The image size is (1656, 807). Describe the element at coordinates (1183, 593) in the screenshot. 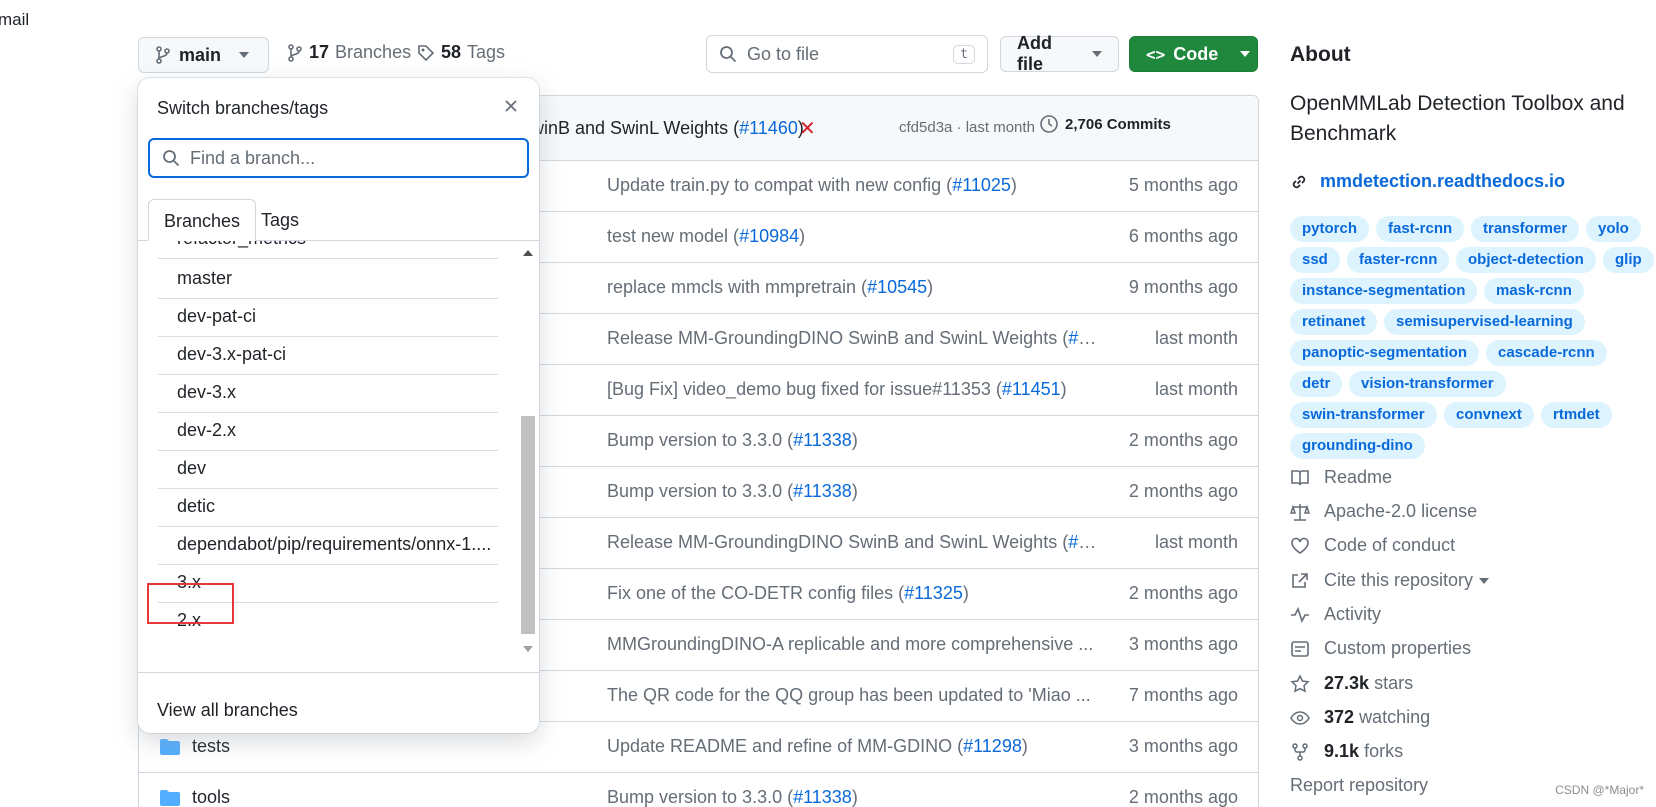

I see `commit-age: 2 months ago` at that location.